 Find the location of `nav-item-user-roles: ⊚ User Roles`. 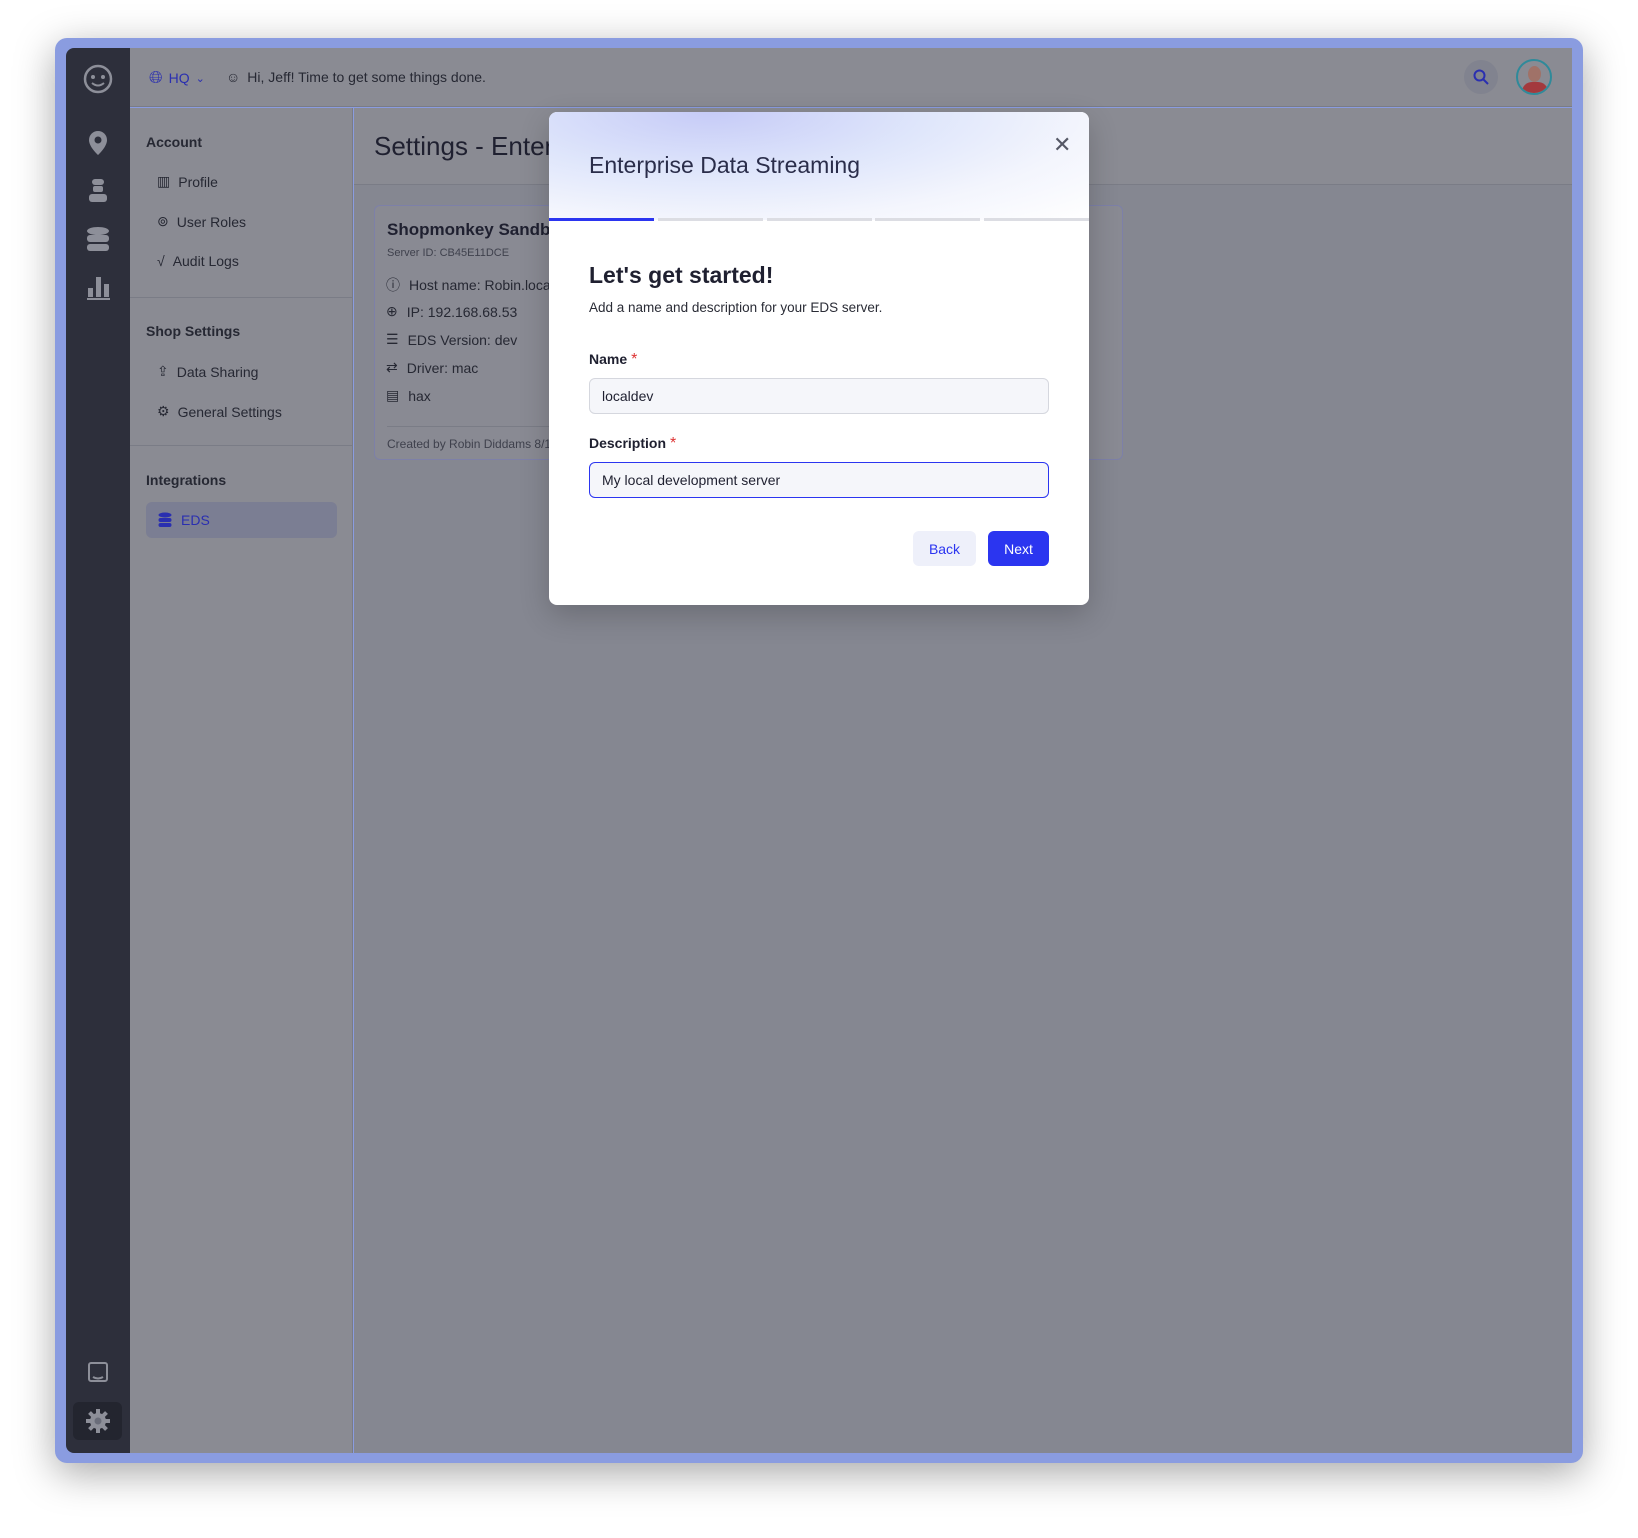

nav-item-user-roles: ⊚ User Roles is located at coordinates (201, 221).